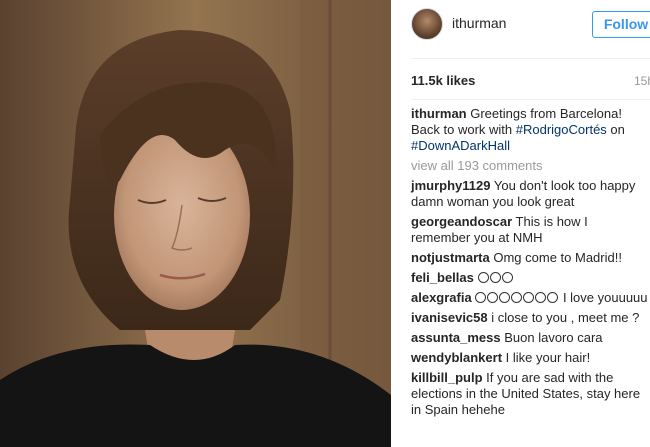 The height and width of the screenshot is (447, 650). What do you see at coordinates (563, 317) in the screenshot?
I see `comment-text: i close to you , meet me ?` at bounding box center [563, 317].